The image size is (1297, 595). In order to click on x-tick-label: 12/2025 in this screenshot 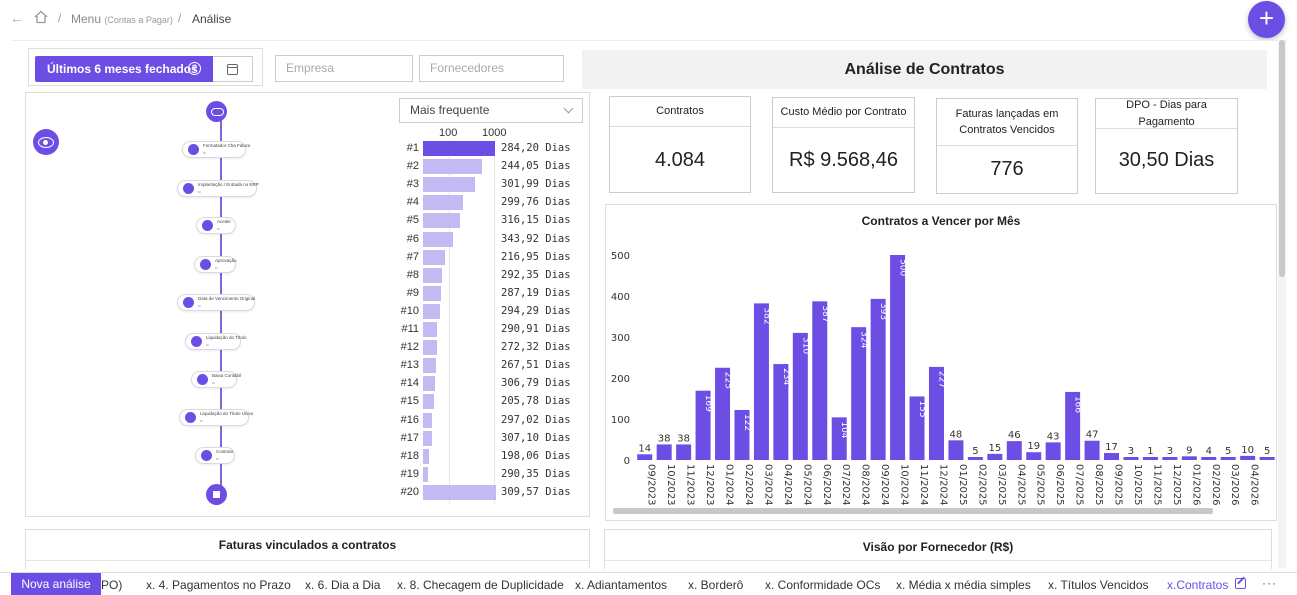, I will do `click(1176, 485)`.